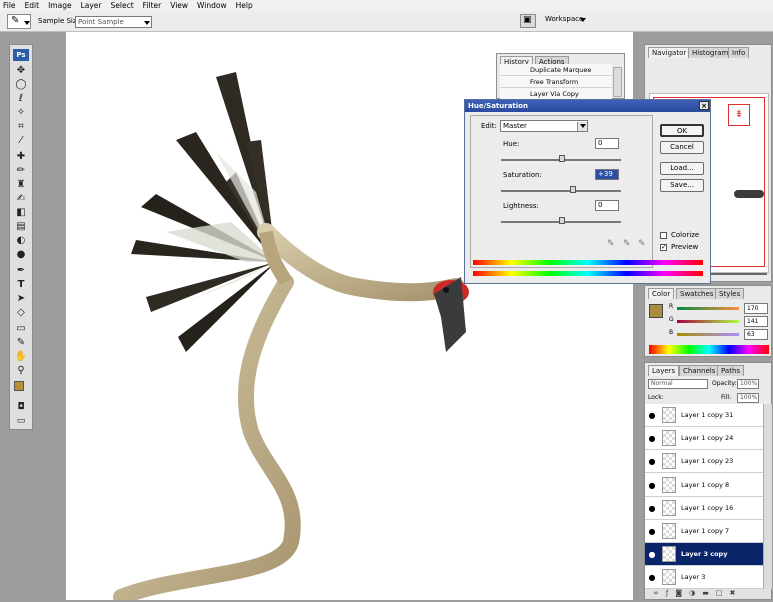 This screenshot has height=602, width=773. I want to click on tab-color: Color, so click(661, 293).